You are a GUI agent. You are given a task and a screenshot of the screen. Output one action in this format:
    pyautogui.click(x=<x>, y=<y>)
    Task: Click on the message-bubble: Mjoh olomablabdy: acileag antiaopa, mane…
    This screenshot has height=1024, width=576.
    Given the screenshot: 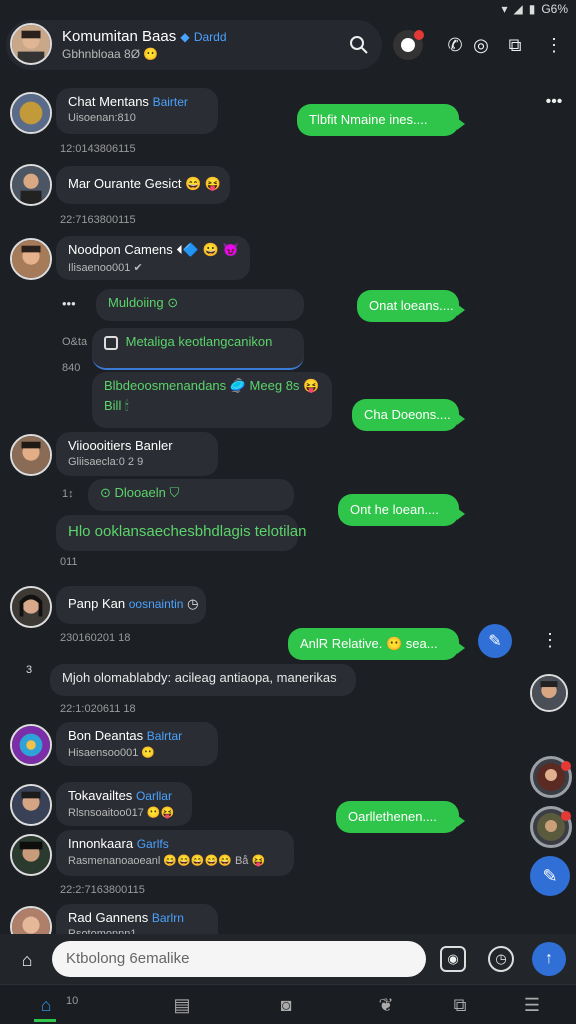 What is the action you would take?
    pyautogui.click(x=203, y=680)
    